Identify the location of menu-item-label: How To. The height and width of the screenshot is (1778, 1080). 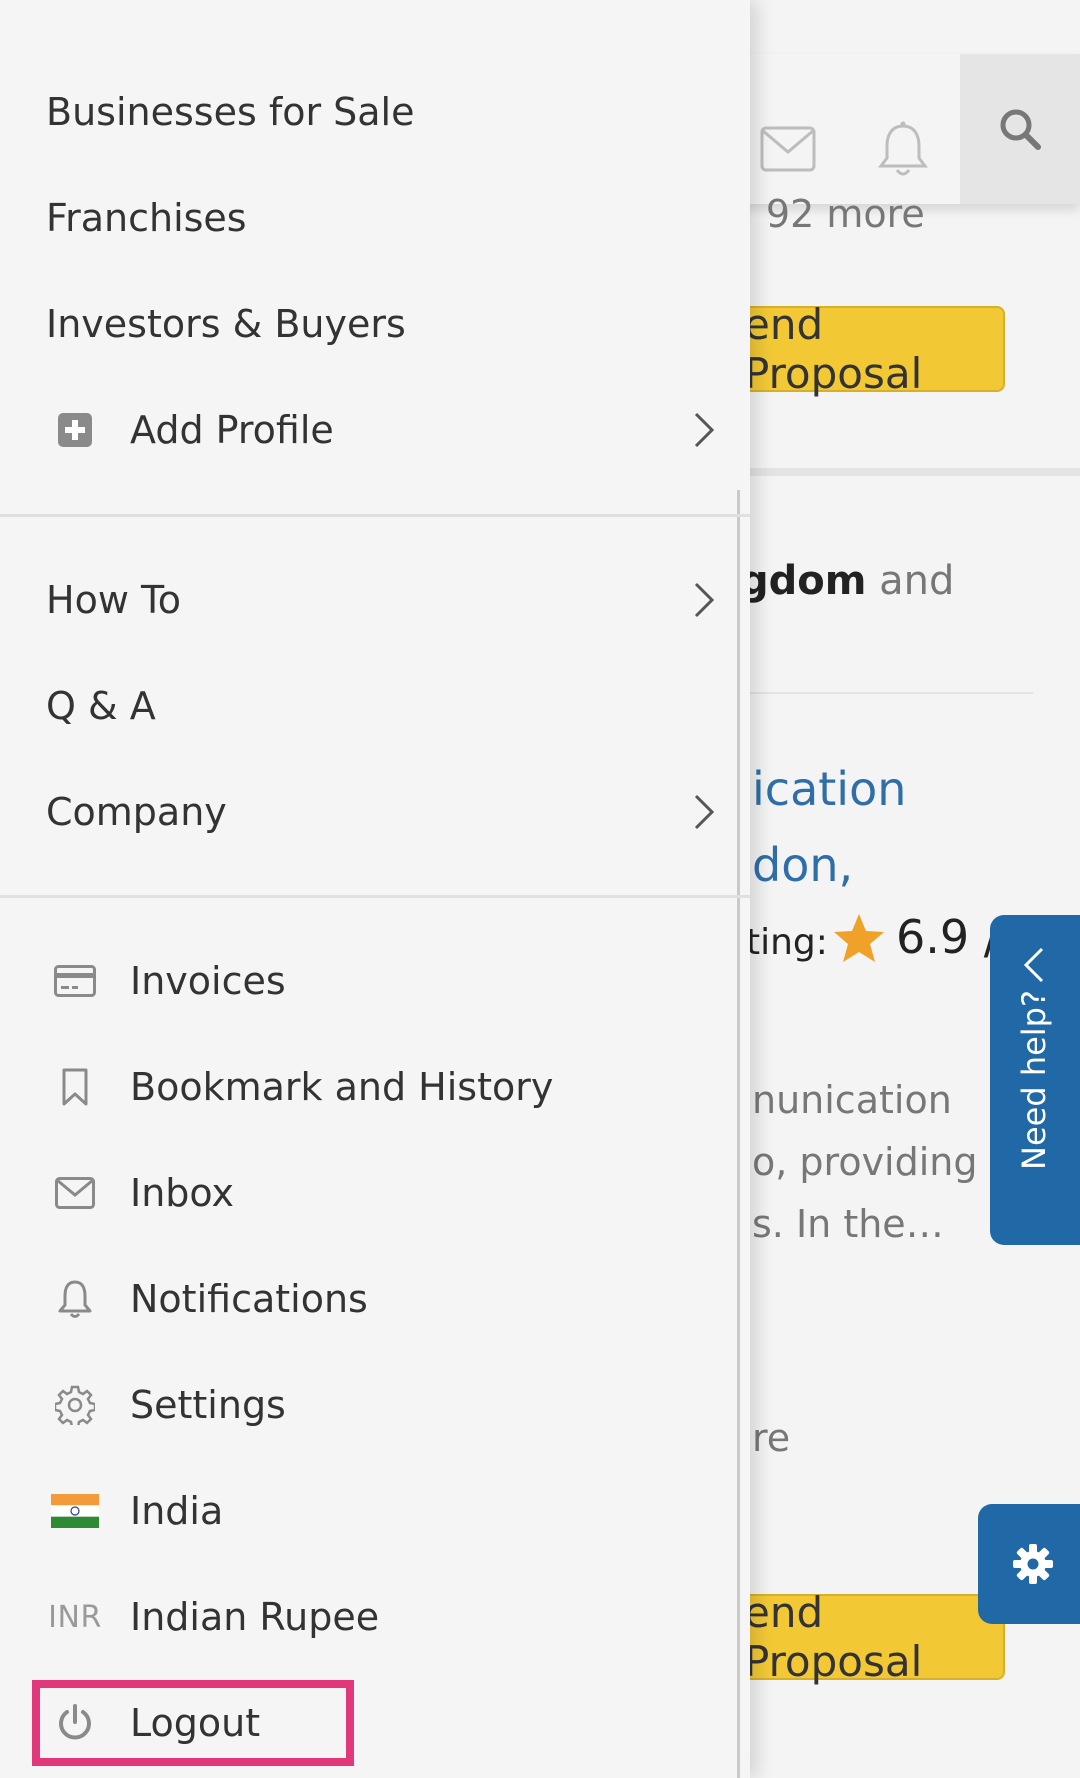
(113, 600).